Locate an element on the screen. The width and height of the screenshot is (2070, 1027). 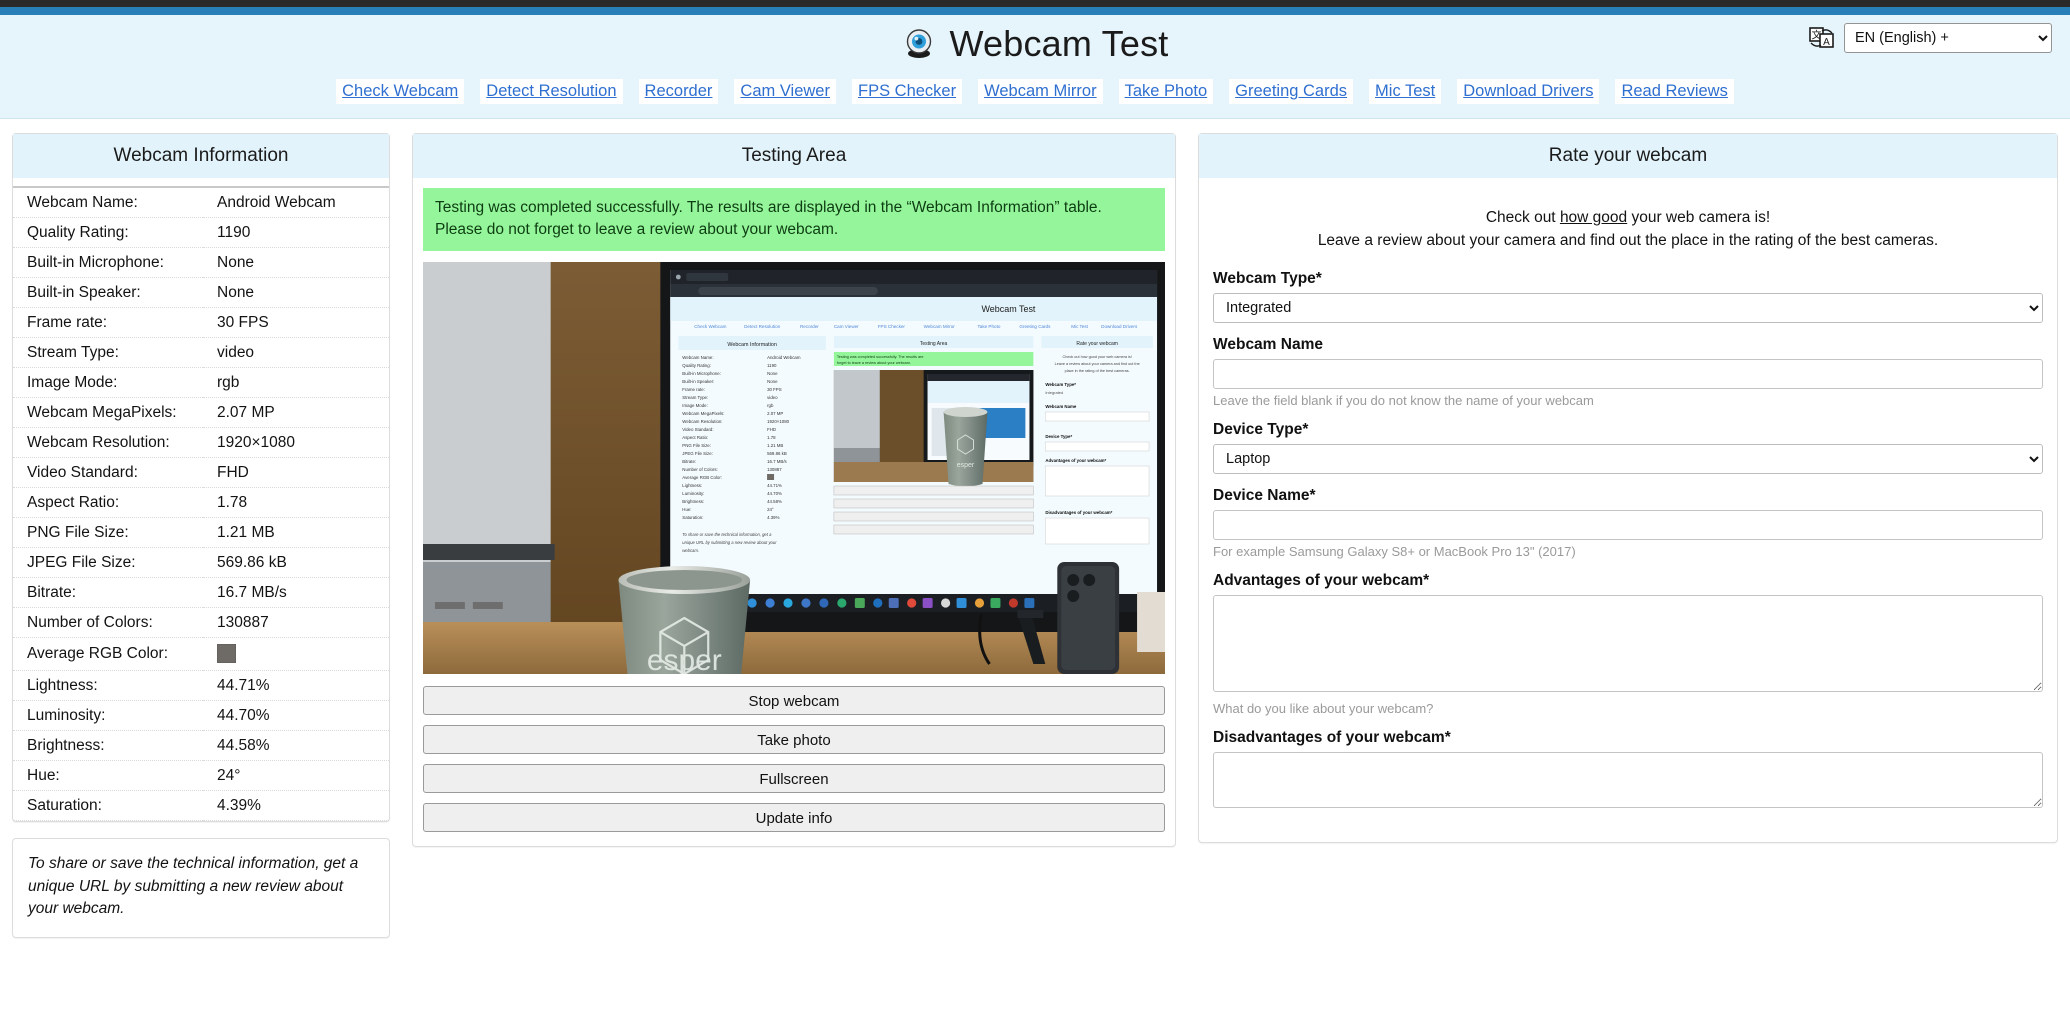
info-key: Brightness: is located at coordinates (66, 745).